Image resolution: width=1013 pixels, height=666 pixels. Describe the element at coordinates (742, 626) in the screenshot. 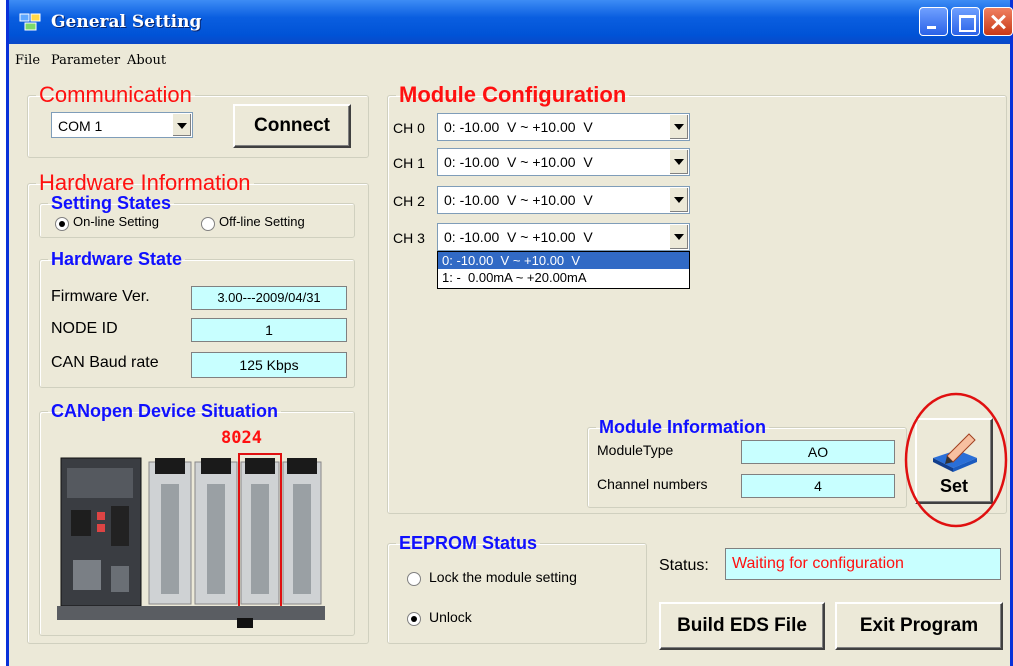

I see `build-eds-button: Build EDS File` at that location.